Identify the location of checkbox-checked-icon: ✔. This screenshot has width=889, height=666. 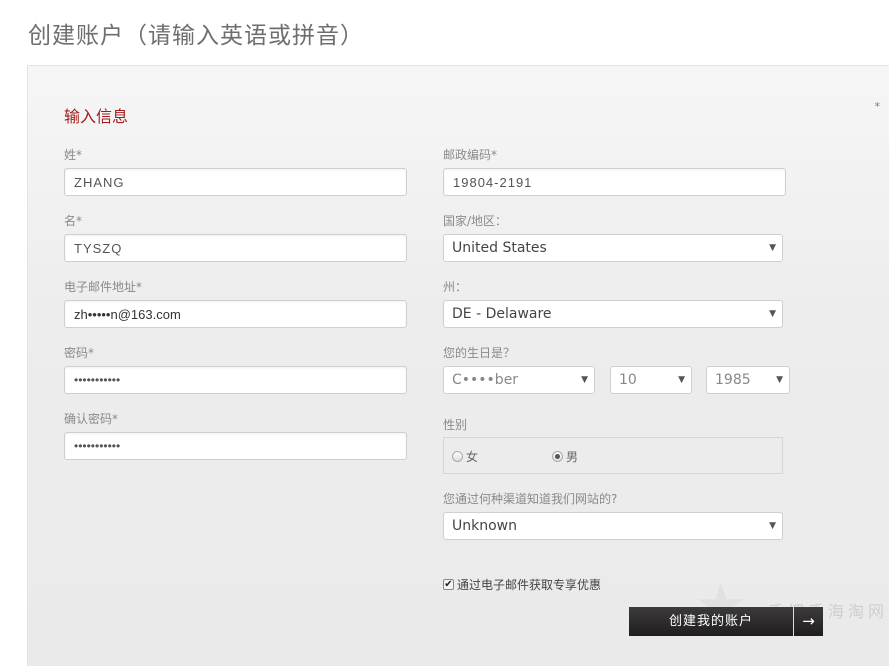
(448, 584).